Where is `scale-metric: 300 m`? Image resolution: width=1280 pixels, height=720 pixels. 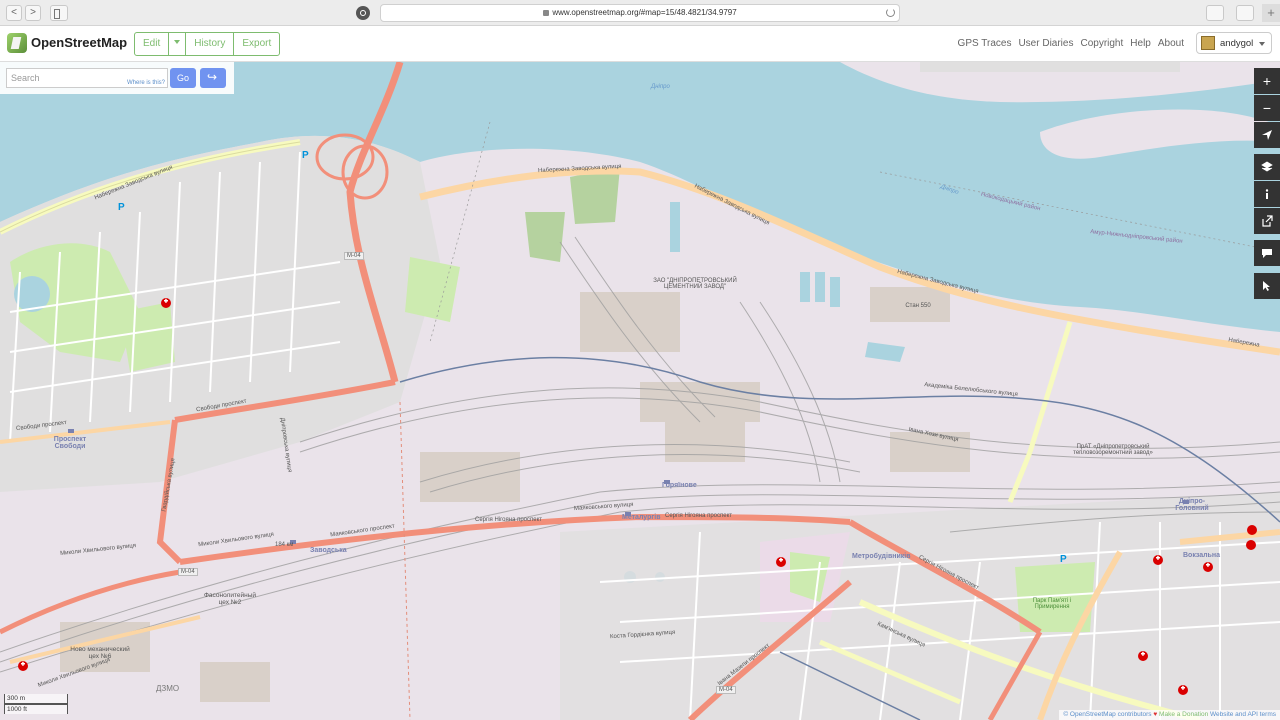
scale-metric: 300 m is located at coordinates (36, 699).